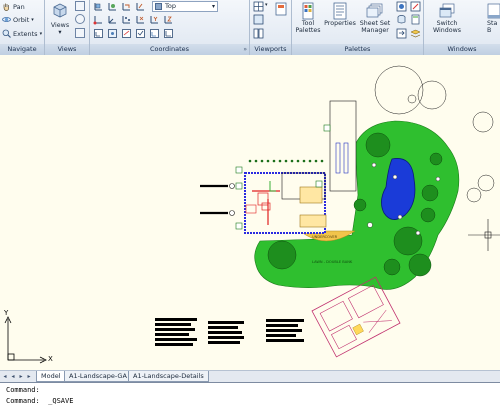 This screenshot has width=500, height=410. Describe the element at coordinates (5, 376) in the screenshot. I see `first-tab-icon: ◂` at that location.